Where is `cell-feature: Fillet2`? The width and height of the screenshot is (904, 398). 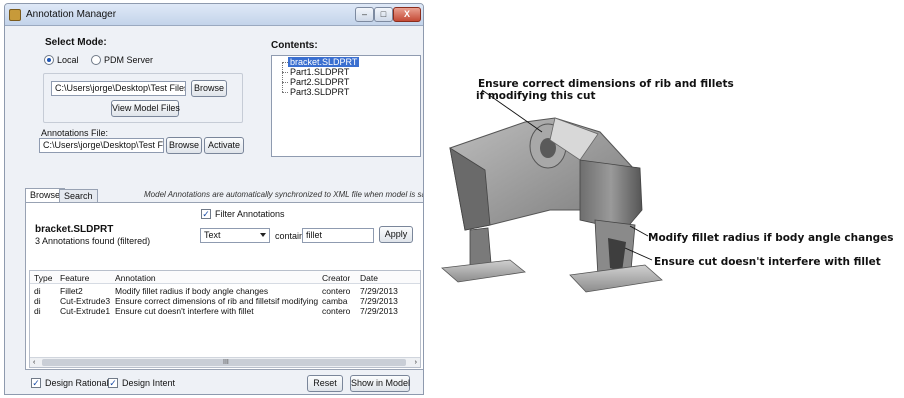 cell-feature: Fillet2 is located at coordinates (71, 291).